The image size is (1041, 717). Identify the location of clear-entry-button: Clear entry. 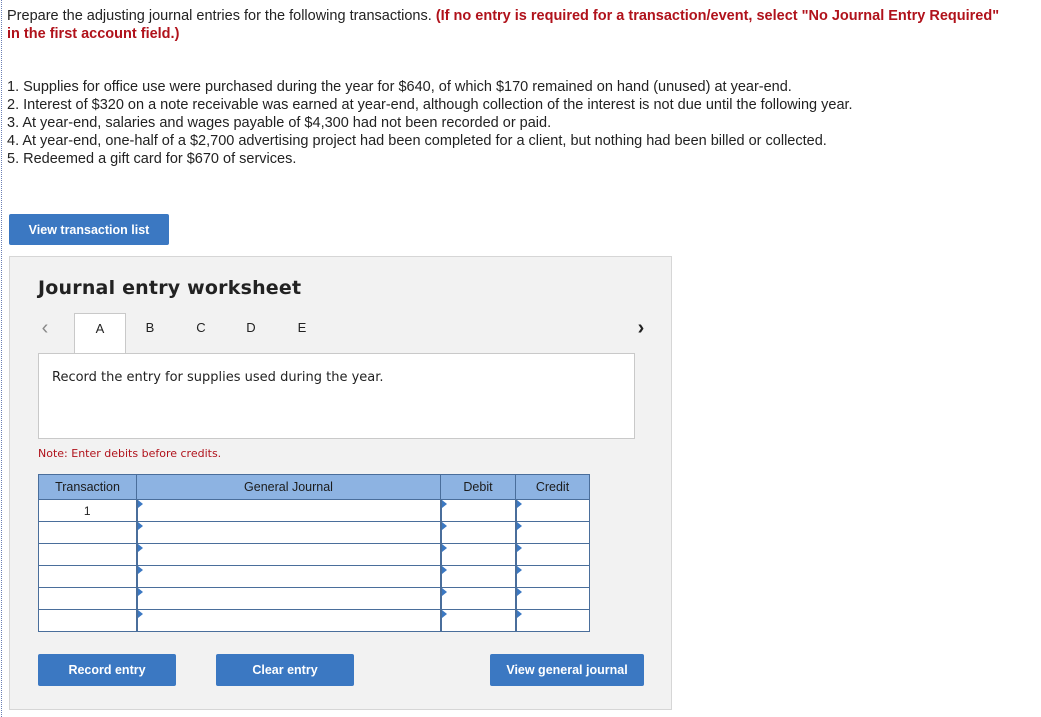
(285, 670).